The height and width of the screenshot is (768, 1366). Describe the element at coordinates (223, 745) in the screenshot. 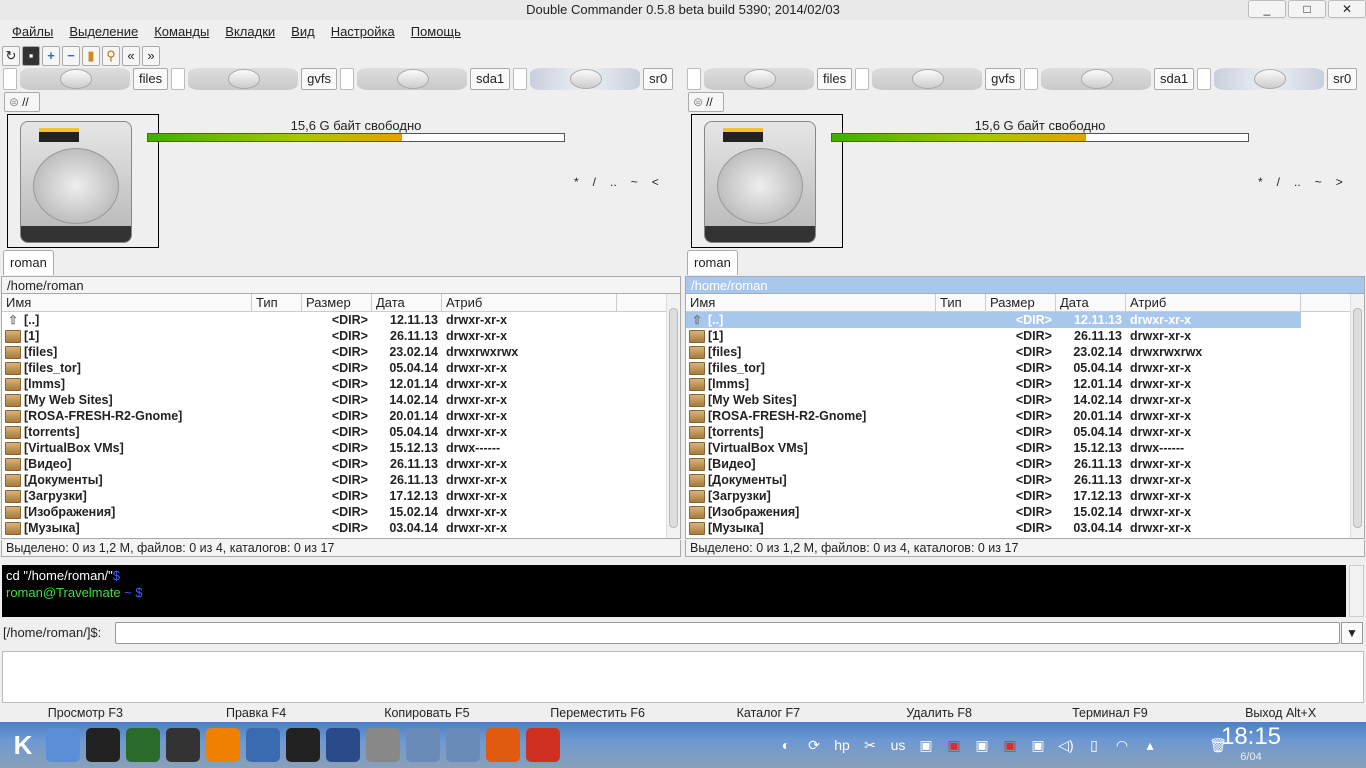

I see `vlc-icon` at that location.